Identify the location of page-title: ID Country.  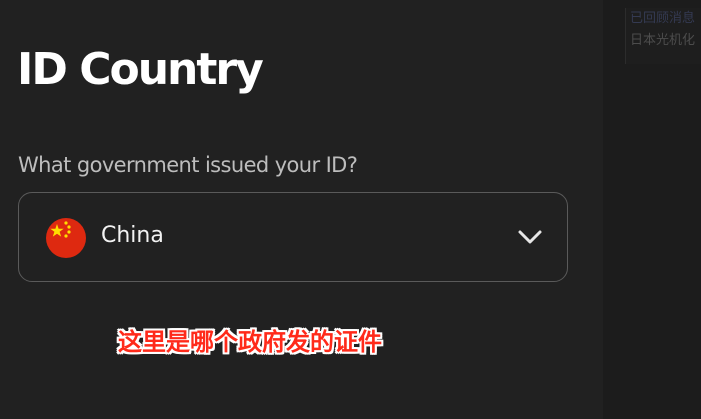
(140, 69).